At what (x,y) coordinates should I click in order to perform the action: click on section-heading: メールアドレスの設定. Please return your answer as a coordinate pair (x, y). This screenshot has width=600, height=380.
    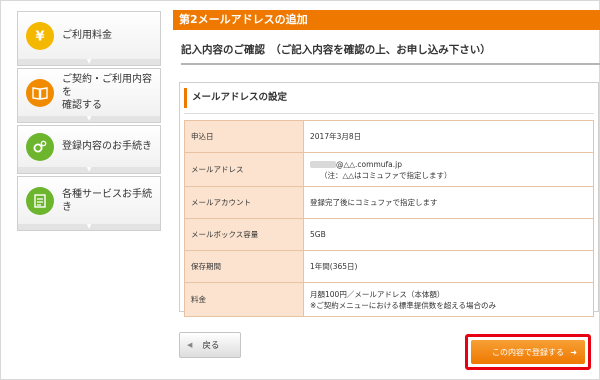
    Looking at the image, I should click on (389, 98).